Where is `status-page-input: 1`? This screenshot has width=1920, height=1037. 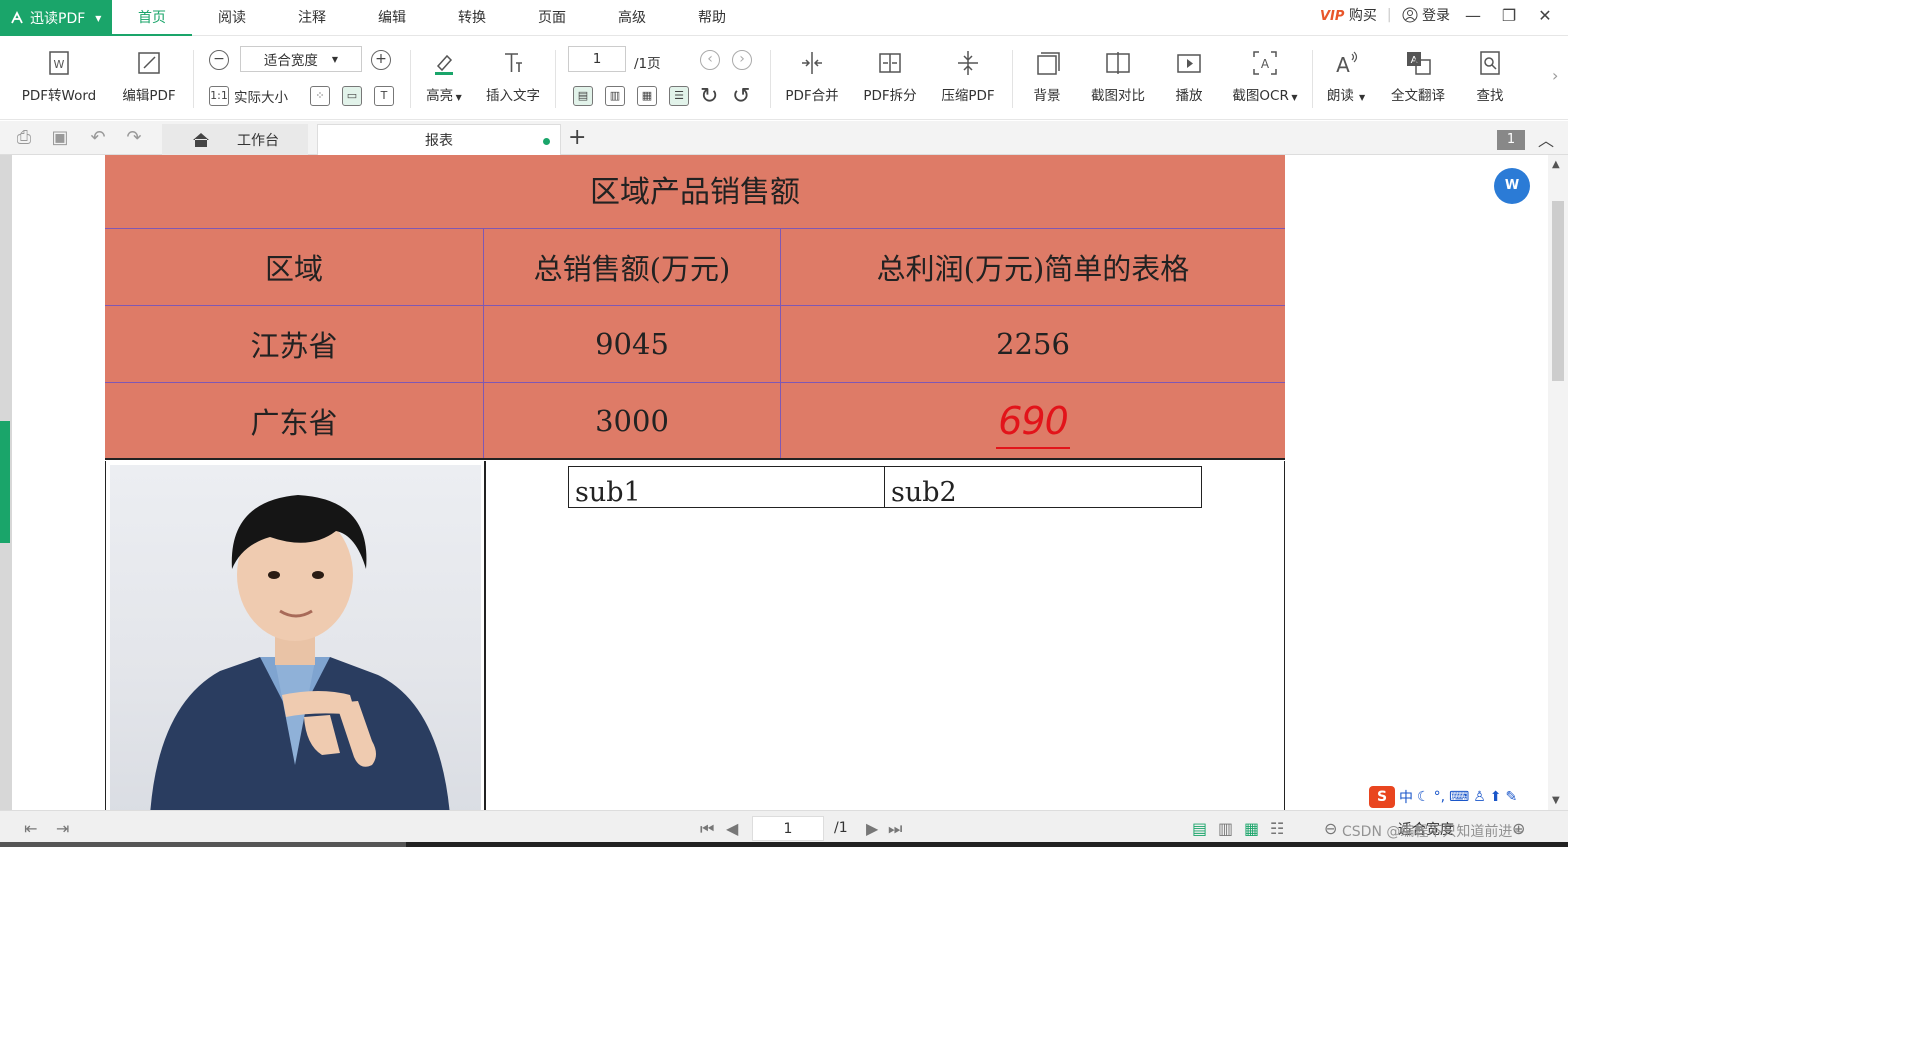 status-page-input: 1 is located at coordinates (788, 828).